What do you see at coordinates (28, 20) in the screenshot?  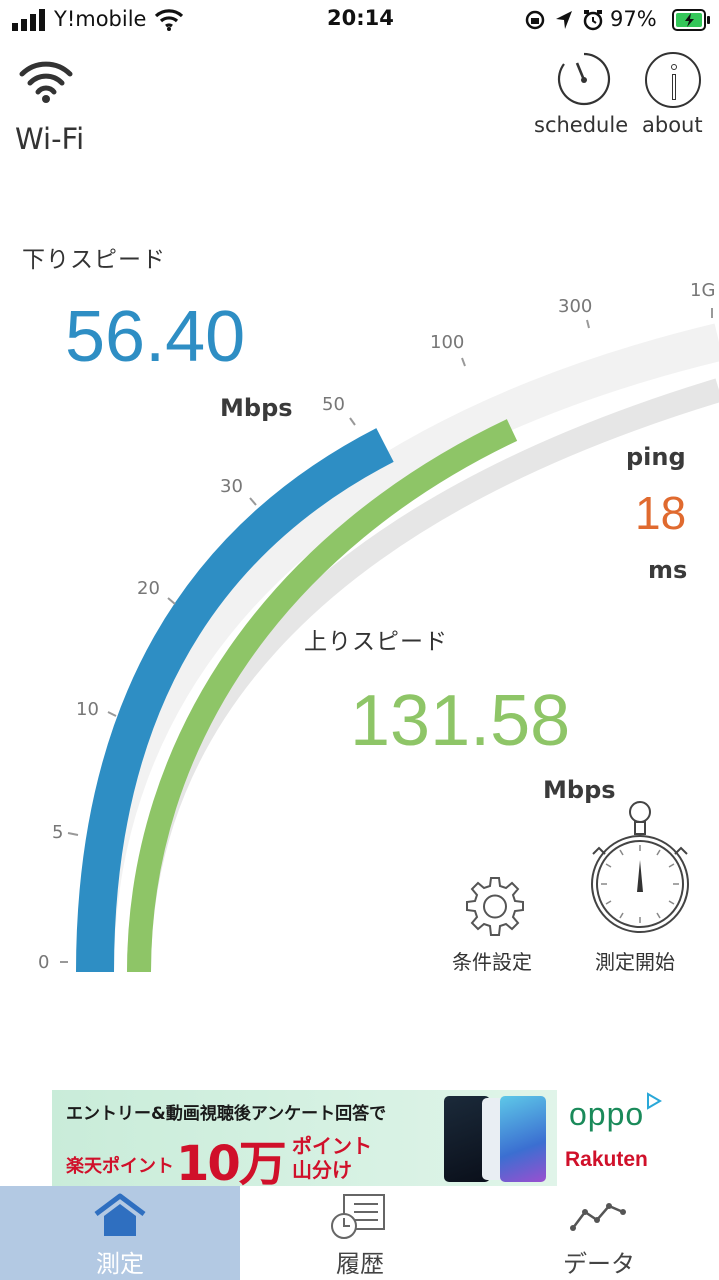 I see `signal-icon` at bounding box center [28, 20].